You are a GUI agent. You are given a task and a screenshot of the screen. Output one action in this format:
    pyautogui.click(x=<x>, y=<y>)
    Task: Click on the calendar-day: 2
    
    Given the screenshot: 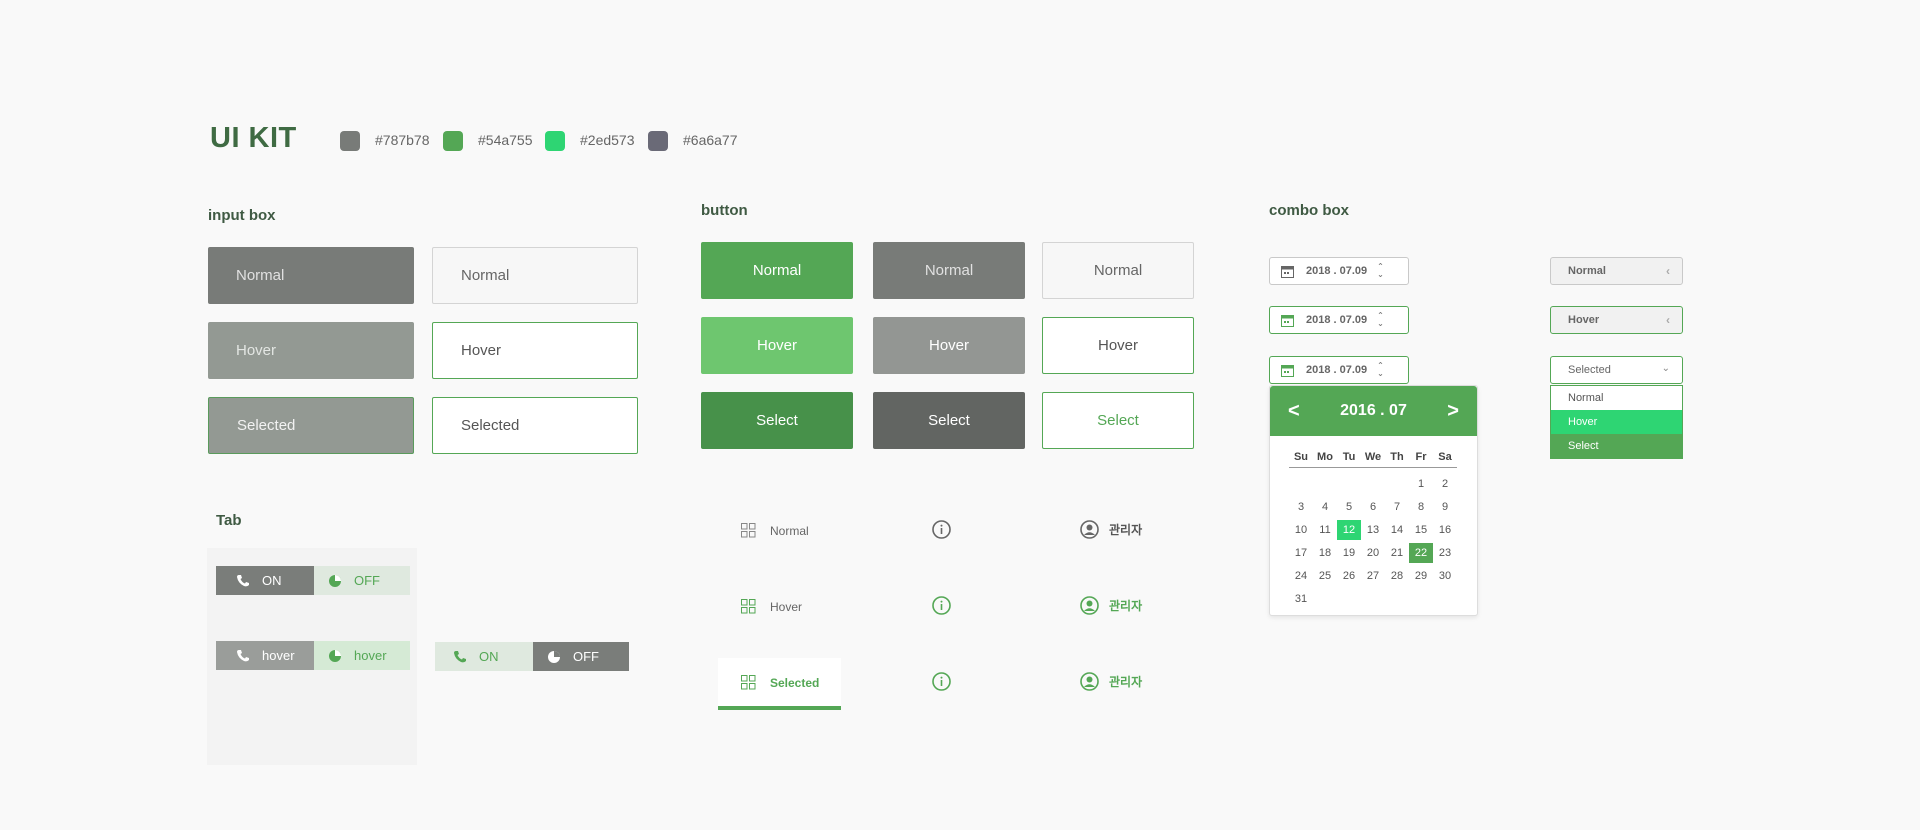 What is the action you would take?
    pyautogui.click(x=1445, y=484)
    